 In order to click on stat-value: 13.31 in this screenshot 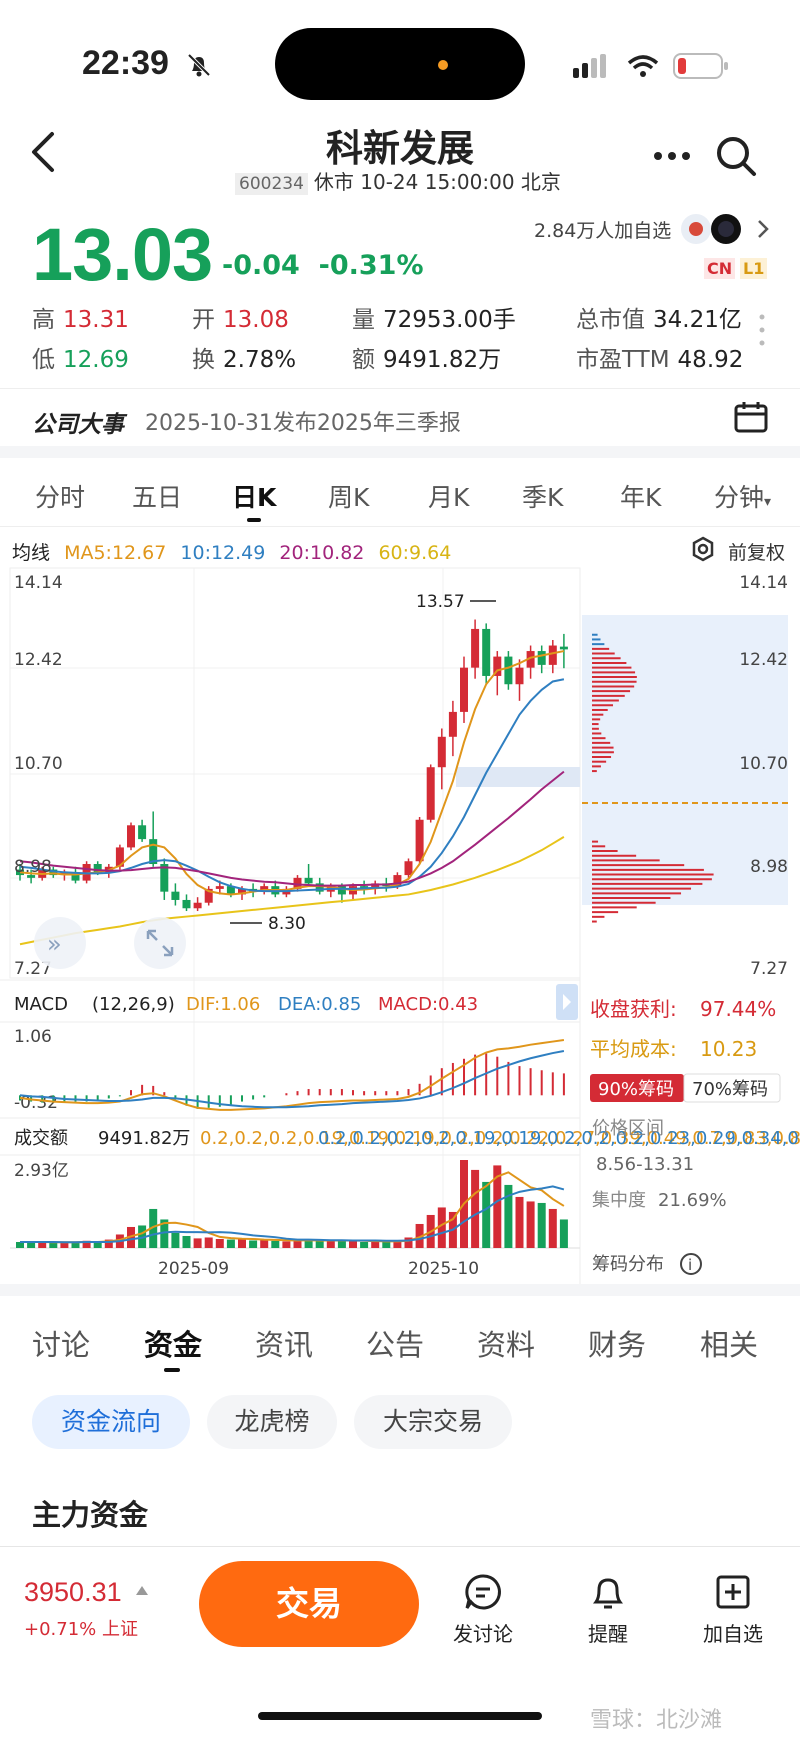, I will do `click(96, 320)`.